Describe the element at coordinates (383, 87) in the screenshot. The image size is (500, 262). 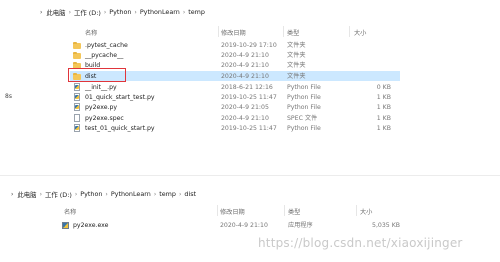
I see `file-size: 0 KB` at that location.